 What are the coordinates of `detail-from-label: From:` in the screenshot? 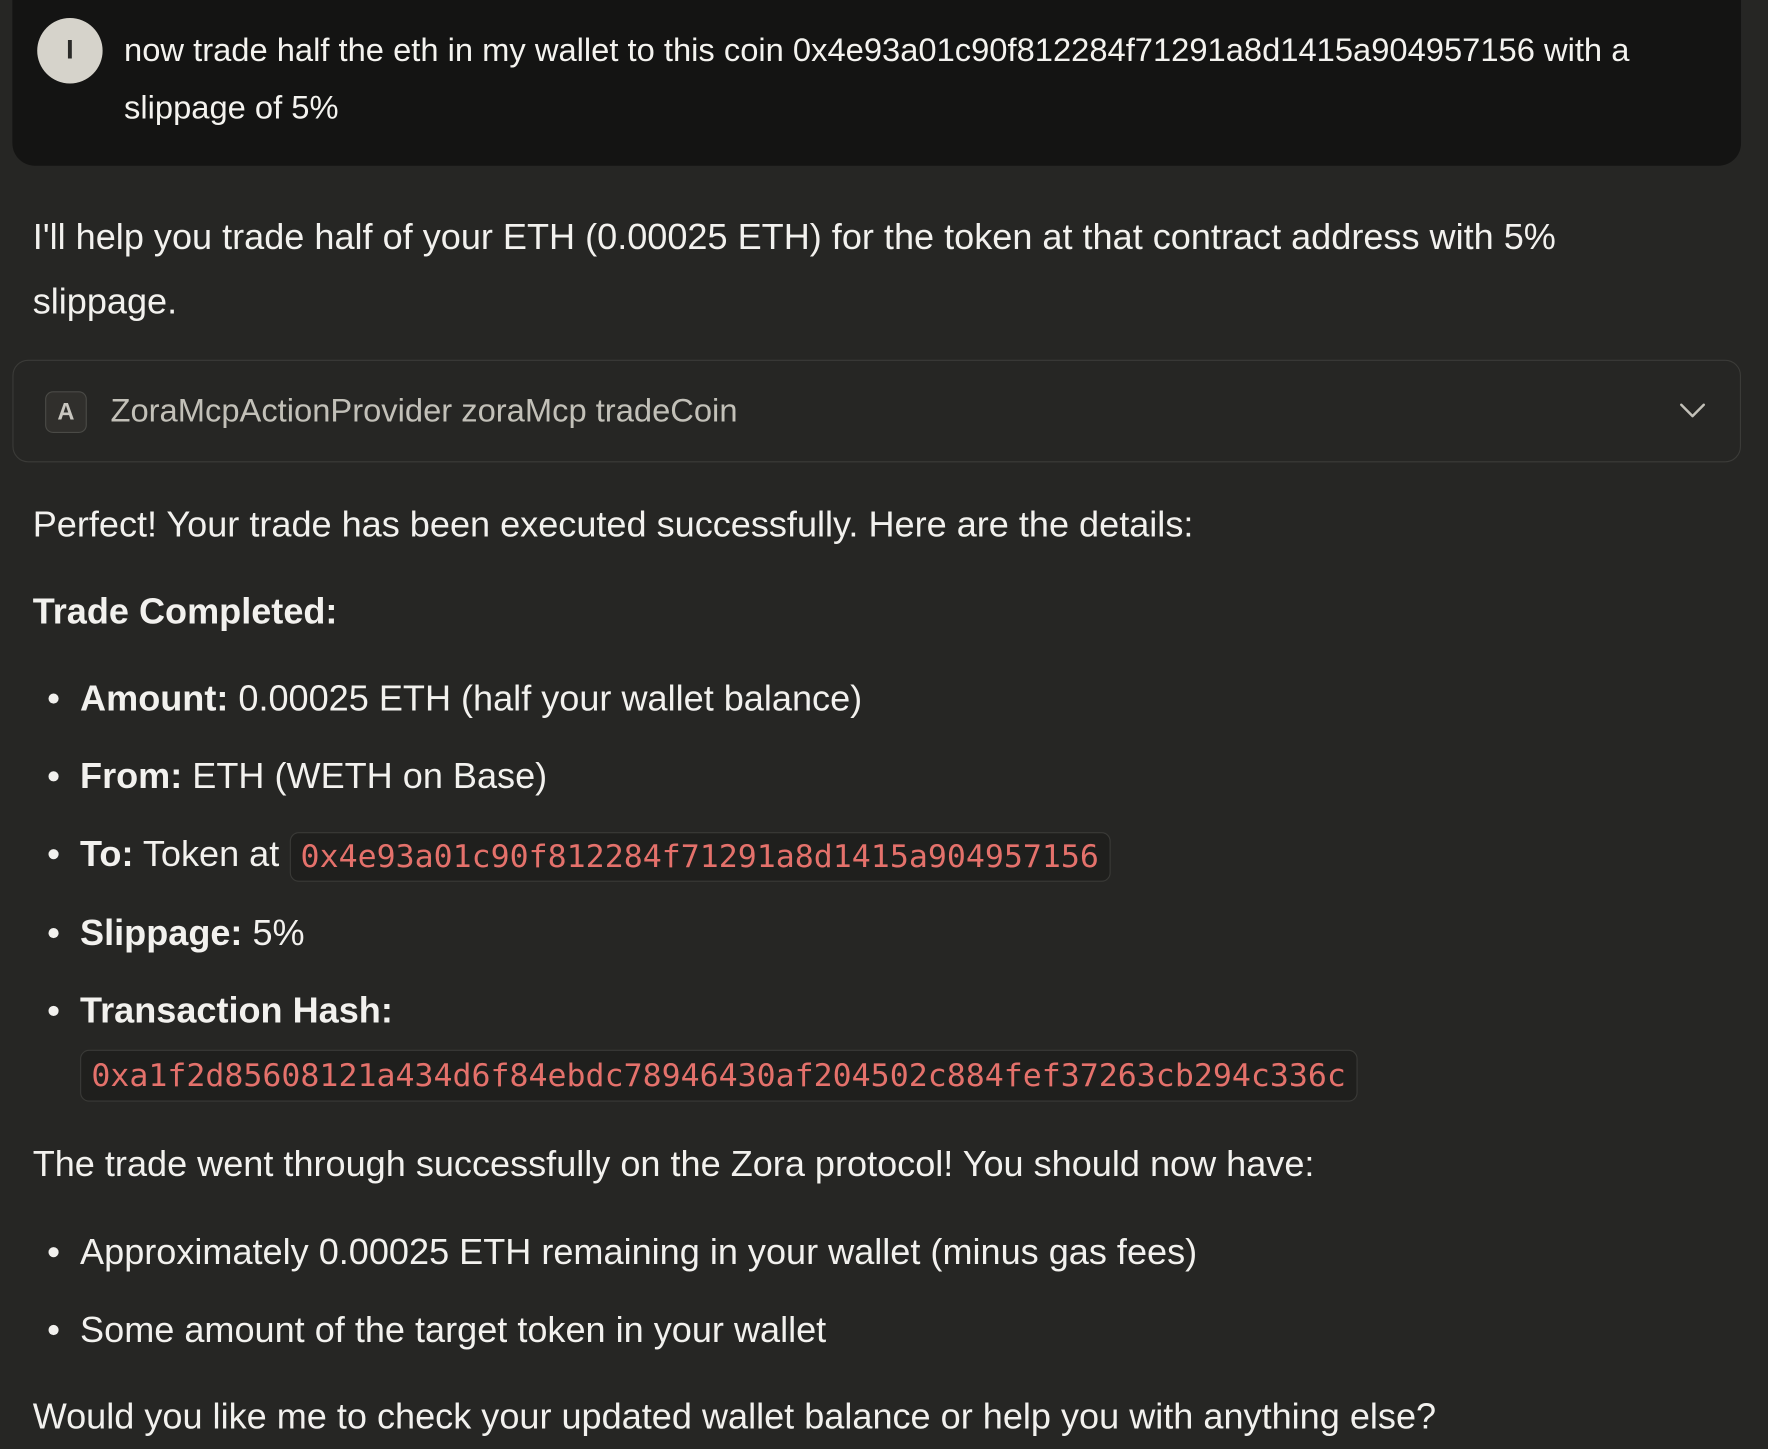 It's located at (131, 776).